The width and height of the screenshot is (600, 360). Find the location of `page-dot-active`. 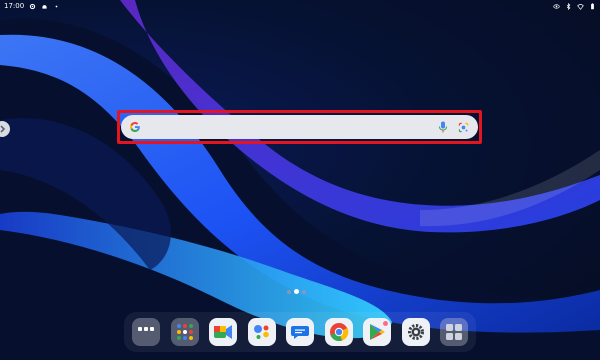

page-dot-active is located at coordinates (296, 291).